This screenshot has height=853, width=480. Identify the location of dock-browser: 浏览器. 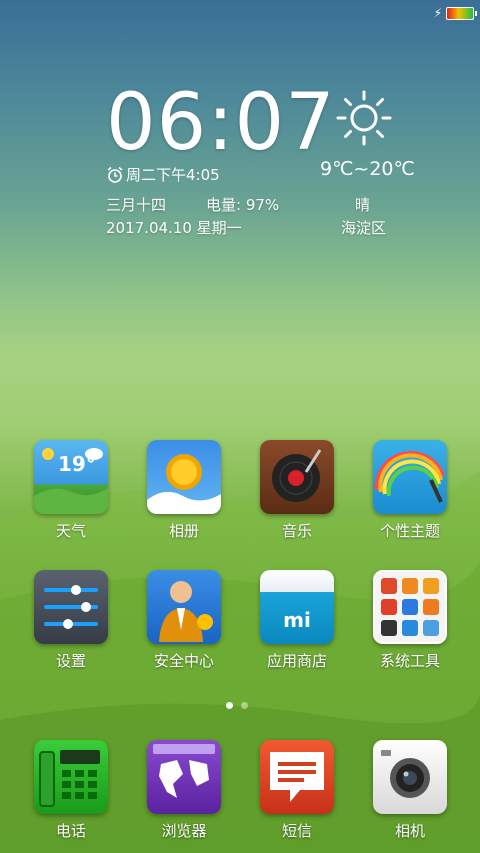
(184, 790).